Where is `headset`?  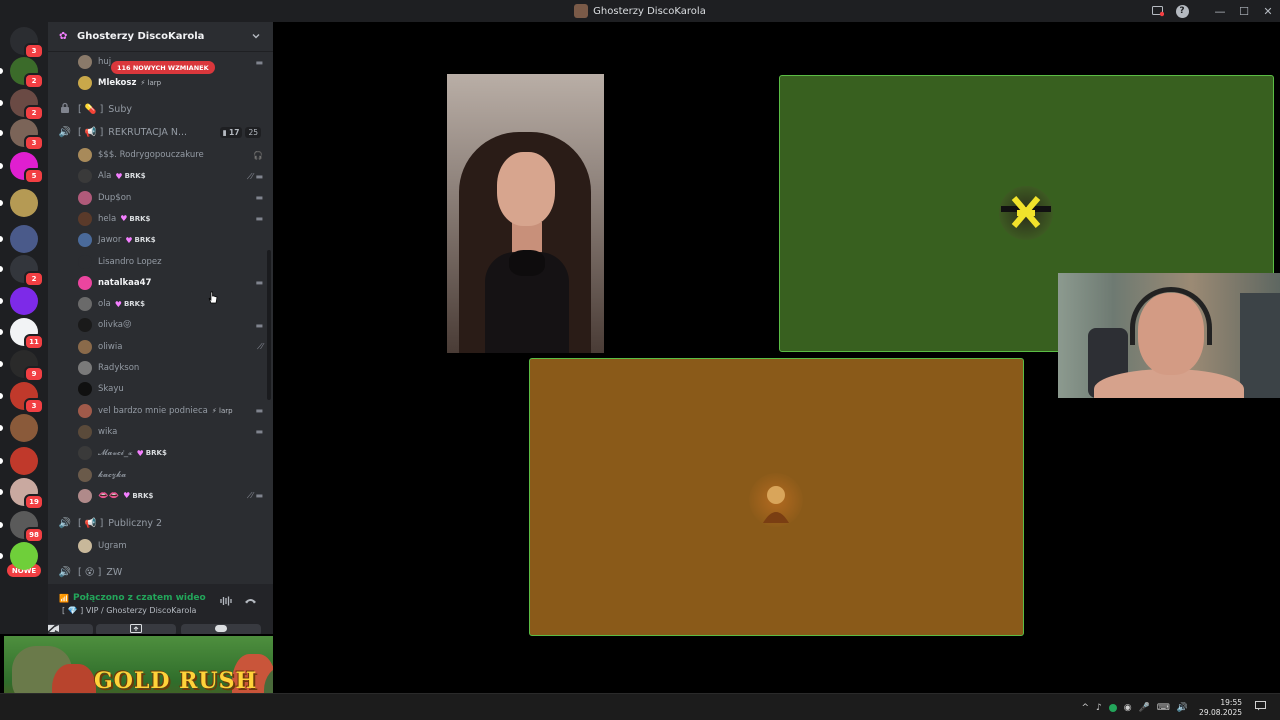
headset is located at coordinates (1171, 316).